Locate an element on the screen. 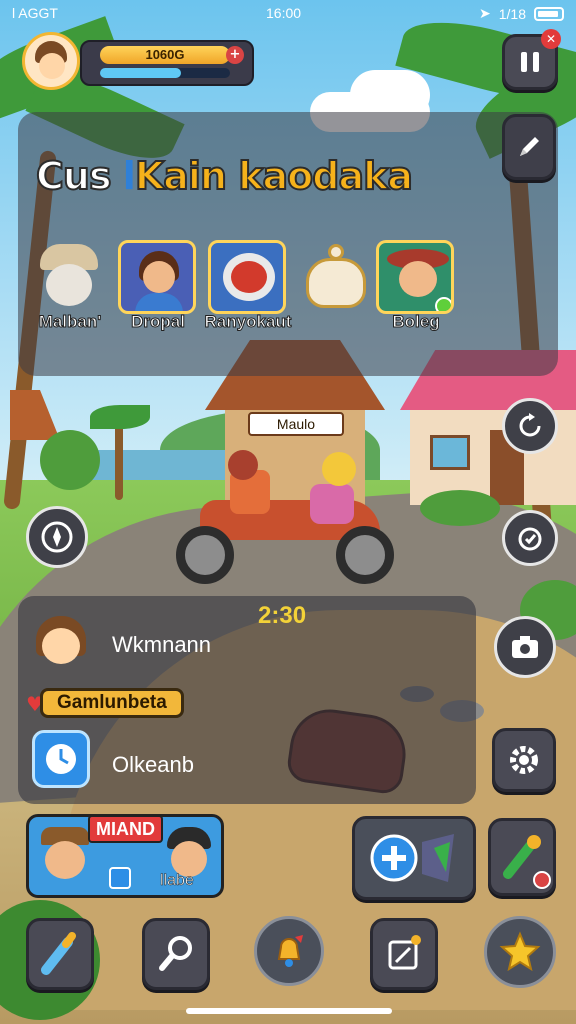 This screenshot has height=1024, width=576. gear-icon is located at coordinates (524, 760).